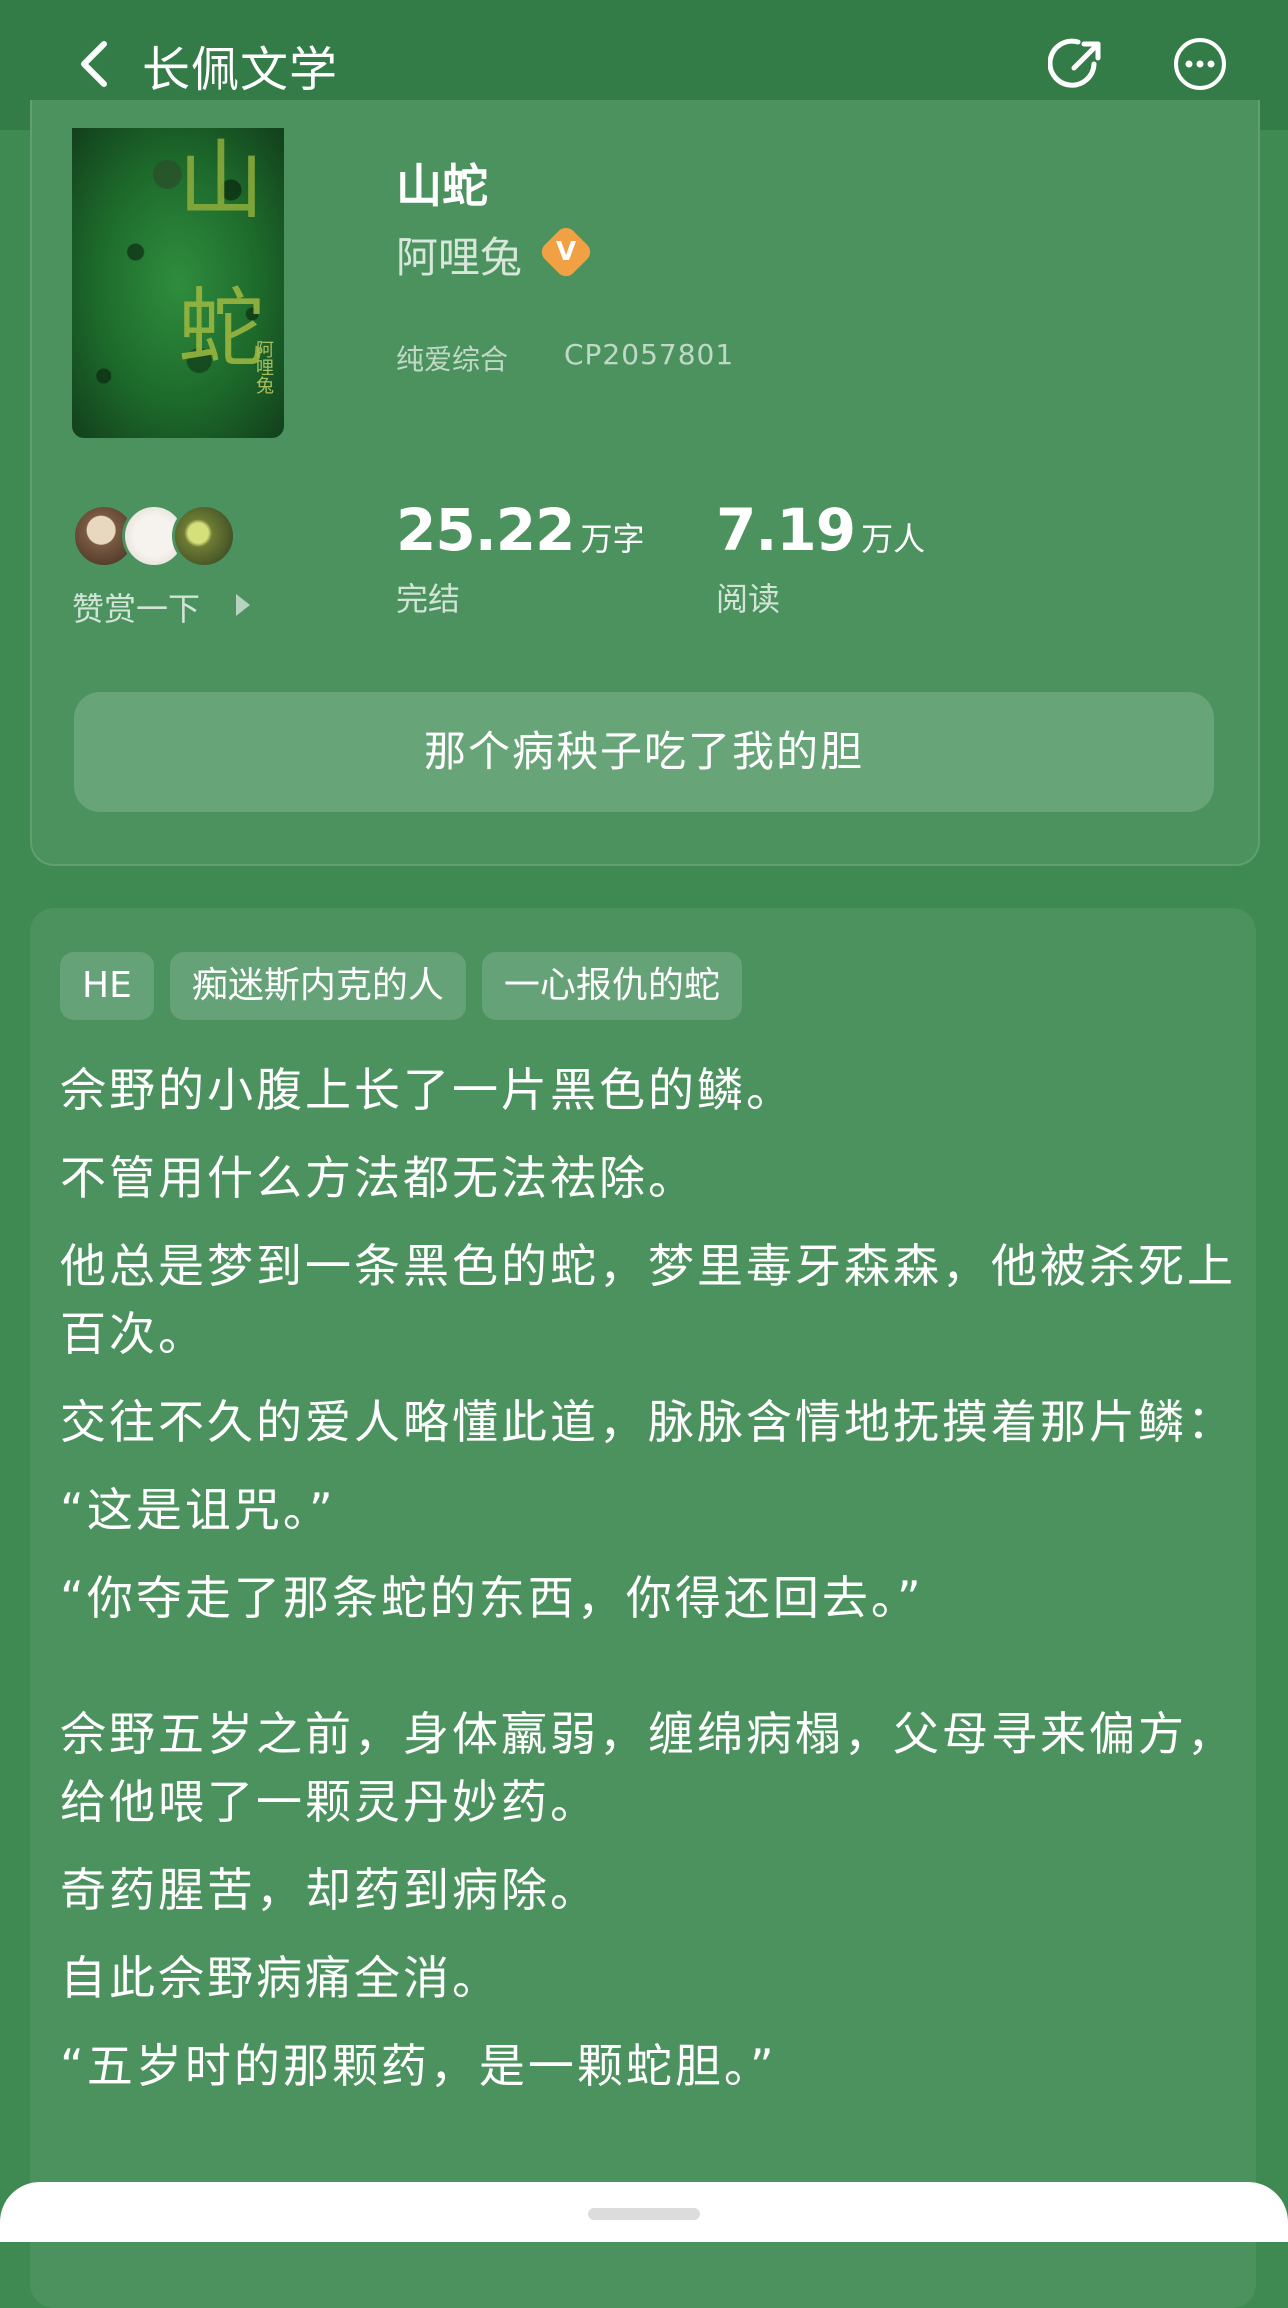 The image size is (1288, 2308). I want to click on status-label: 完结, so click(428, 599).